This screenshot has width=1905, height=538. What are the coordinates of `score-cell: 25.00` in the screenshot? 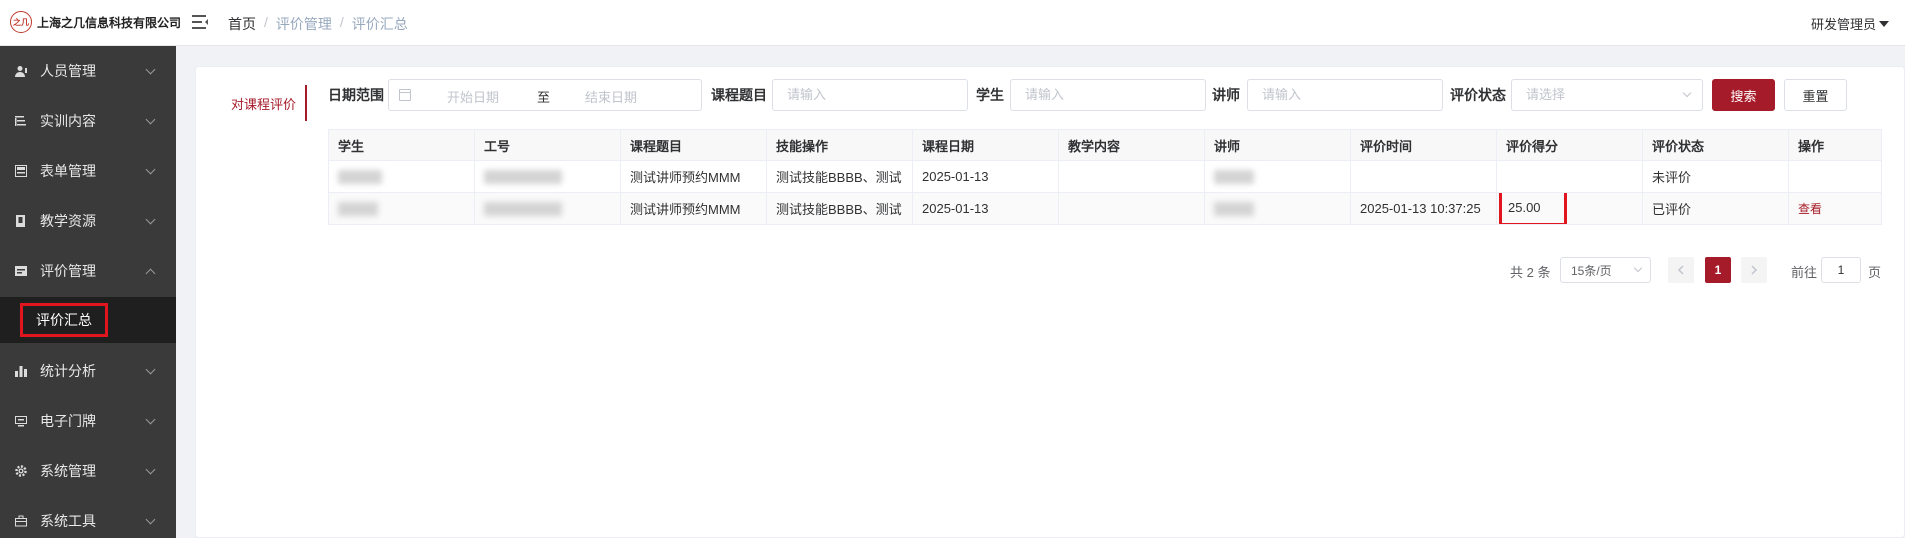 It's located at (1569, 208).